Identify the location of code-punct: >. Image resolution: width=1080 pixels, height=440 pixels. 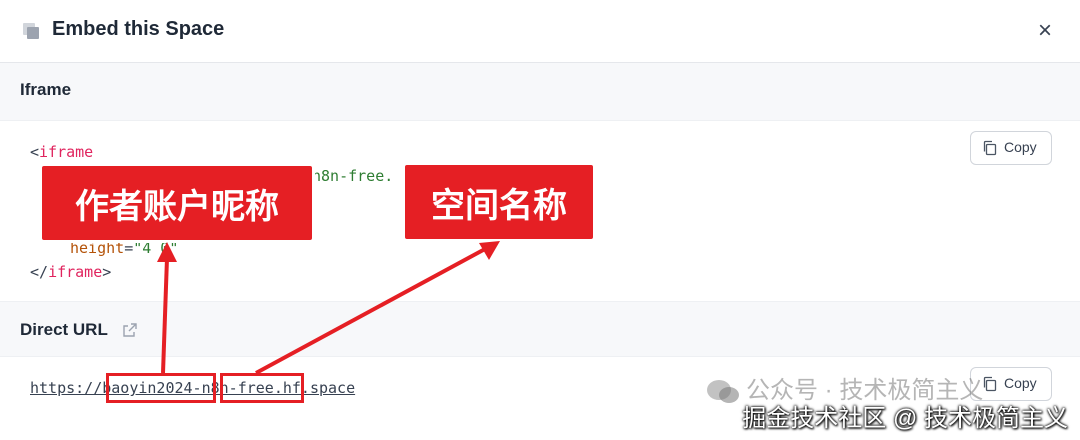
(107, 272).